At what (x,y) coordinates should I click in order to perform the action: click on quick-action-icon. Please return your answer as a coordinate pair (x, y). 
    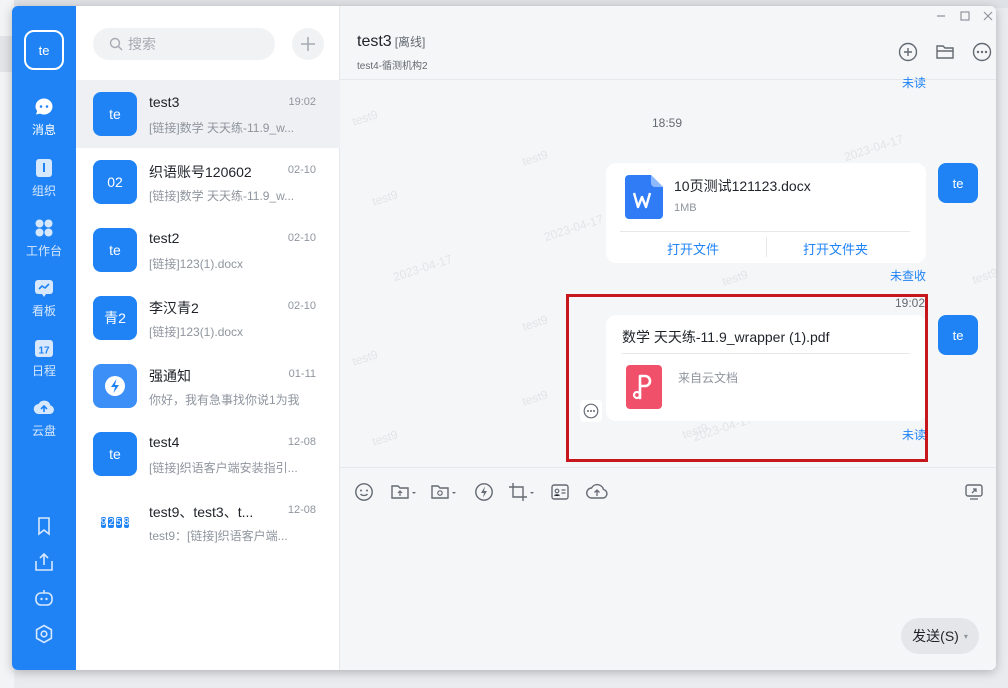
    Looking at the image, I should click on (484, 492).